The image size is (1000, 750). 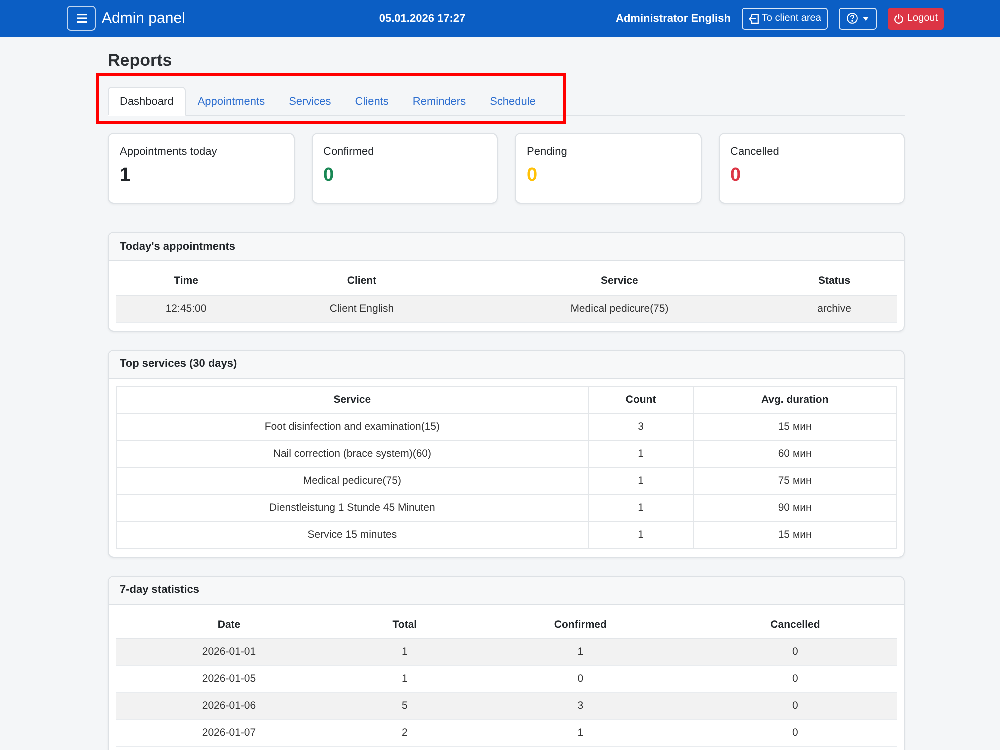 What do you see at coordinates (866, 18) in the screenshot?
I see `caret-down-icon` at bounding box center [866, 18].